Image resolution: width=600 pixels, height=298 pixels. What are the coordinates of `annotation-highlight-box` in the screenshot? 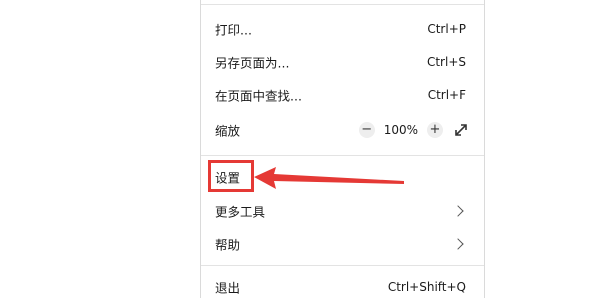 It's located at (231, 176).